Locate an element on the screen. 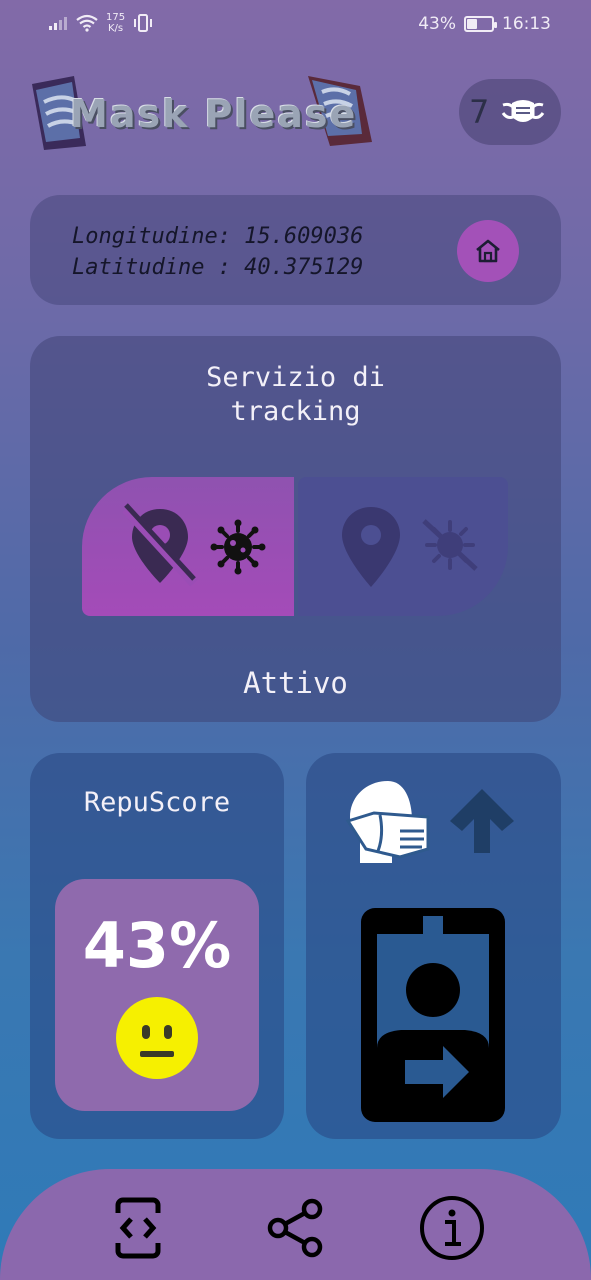  battery-icon is located at coordinates (480, 24).